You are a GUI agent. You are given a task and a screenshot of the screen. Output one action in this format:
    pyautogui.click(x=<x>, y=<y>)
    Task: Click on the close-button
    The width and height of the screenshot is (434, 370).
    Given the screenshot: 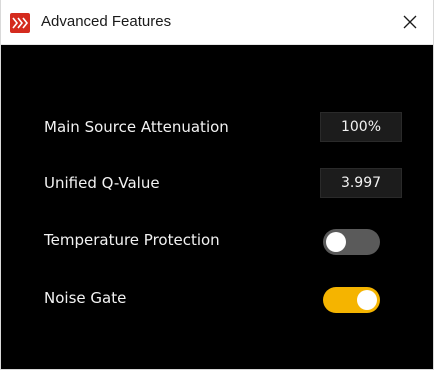 What is the action you would take?
    pyautogui.click(x=410, y=22)
    